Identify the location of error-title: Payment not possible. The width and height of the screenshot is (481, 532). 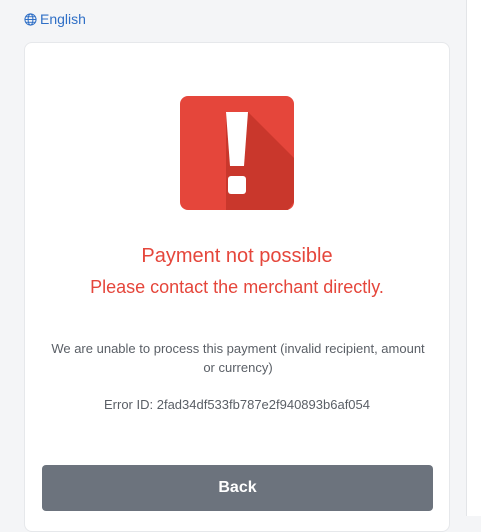
(237, 256).